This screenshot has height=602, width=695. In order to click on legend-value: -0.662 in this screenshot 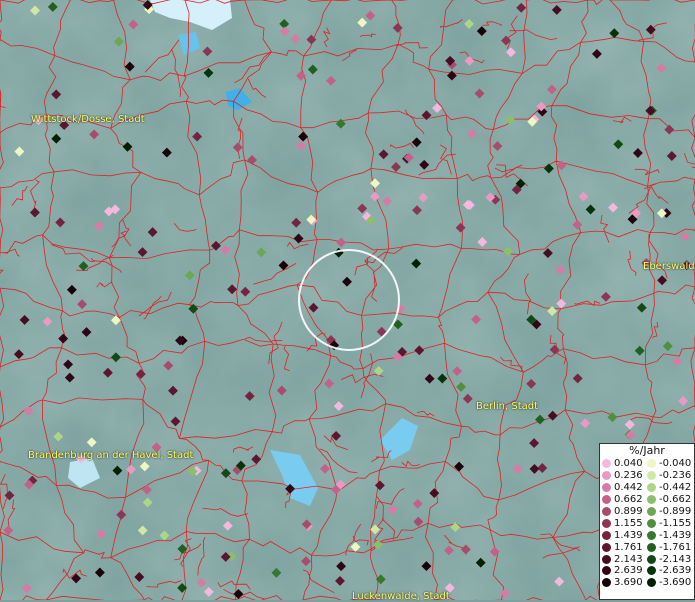, I will do `click(675, 500)`.